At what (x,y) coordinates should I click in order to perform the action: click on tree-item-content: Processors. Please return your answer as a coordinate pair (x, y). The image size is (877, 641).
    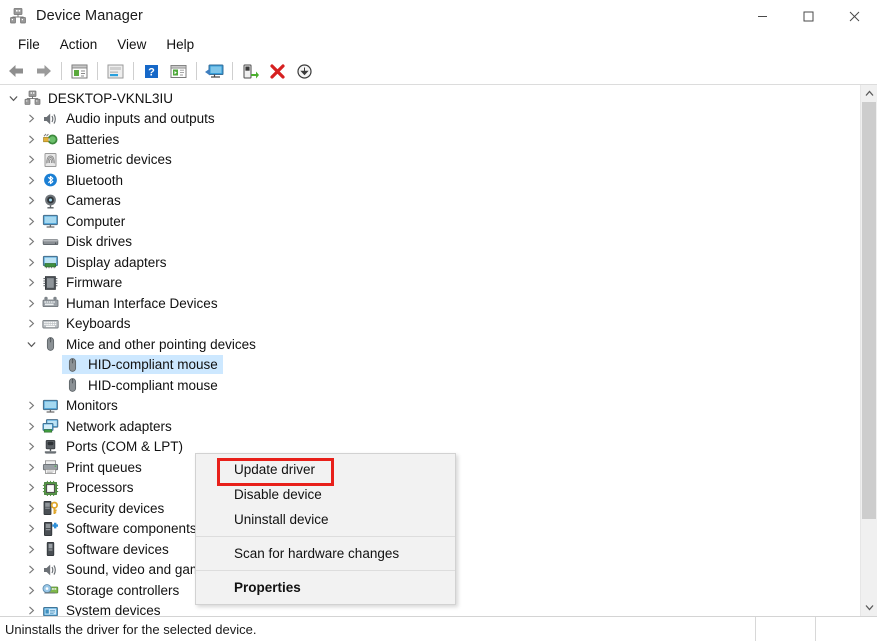
    Looking at the image, I should click on (89, 487).